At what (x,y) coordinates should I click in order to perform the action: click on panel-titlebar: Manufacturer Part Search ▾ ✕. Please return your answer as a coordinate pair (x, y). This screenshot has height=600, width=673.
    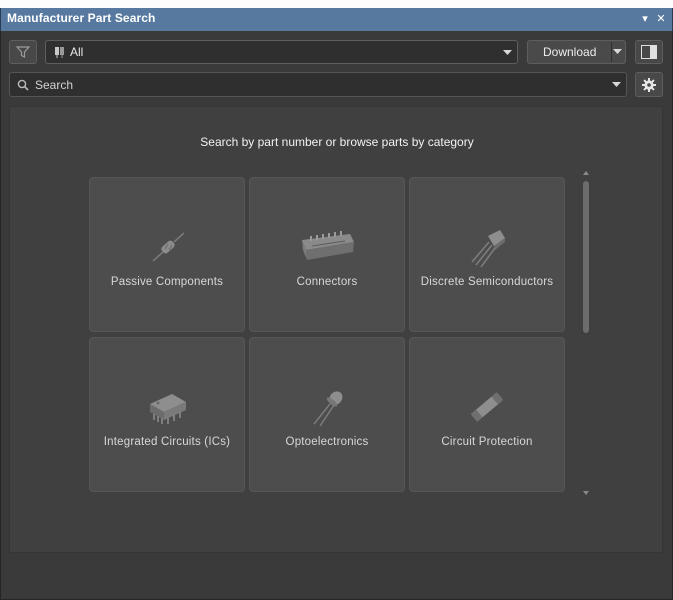
    Looking at the image, I should click on (336, 19).